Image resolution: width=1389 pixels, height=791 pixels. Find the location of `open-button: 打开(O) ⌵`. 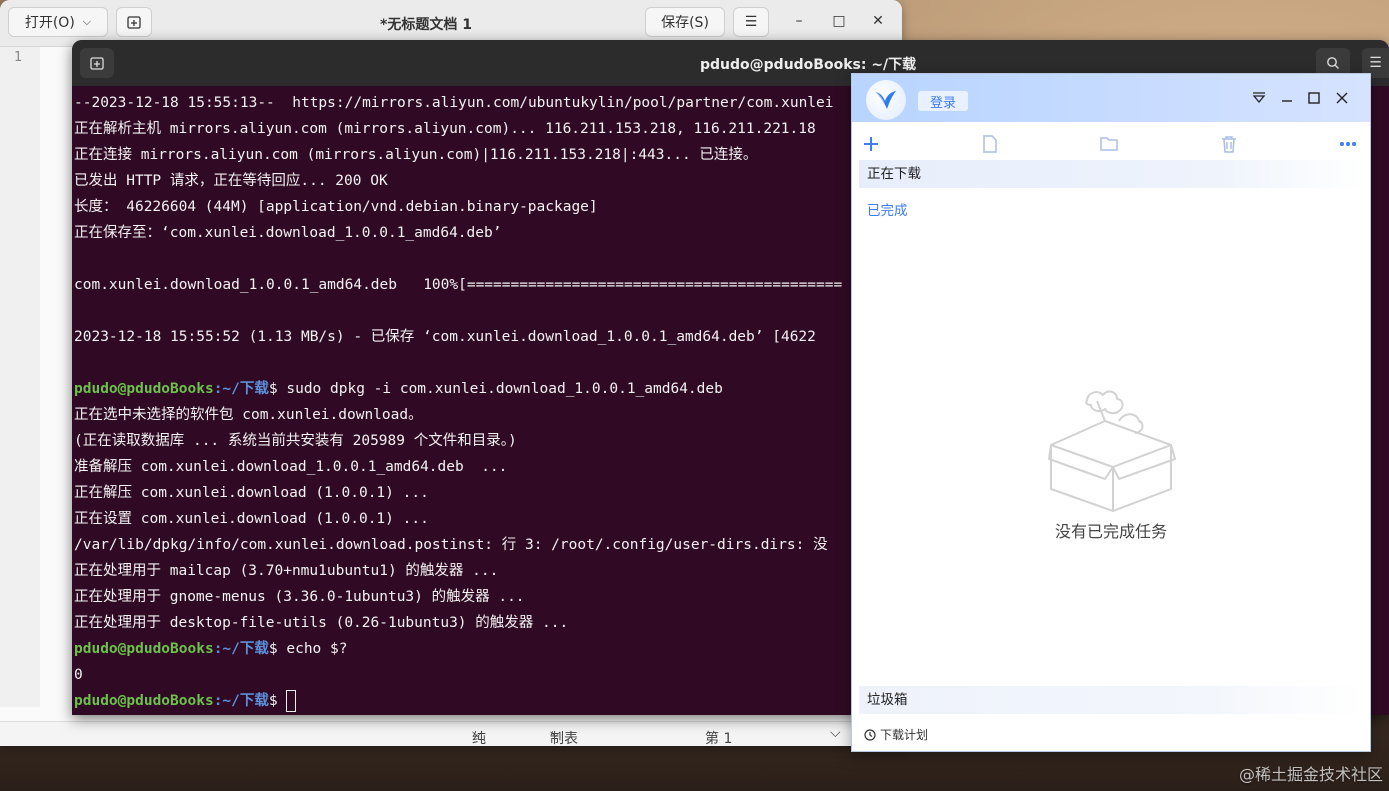

open-button: 打开(O) ⌵ is located at coordinates (58, 22).